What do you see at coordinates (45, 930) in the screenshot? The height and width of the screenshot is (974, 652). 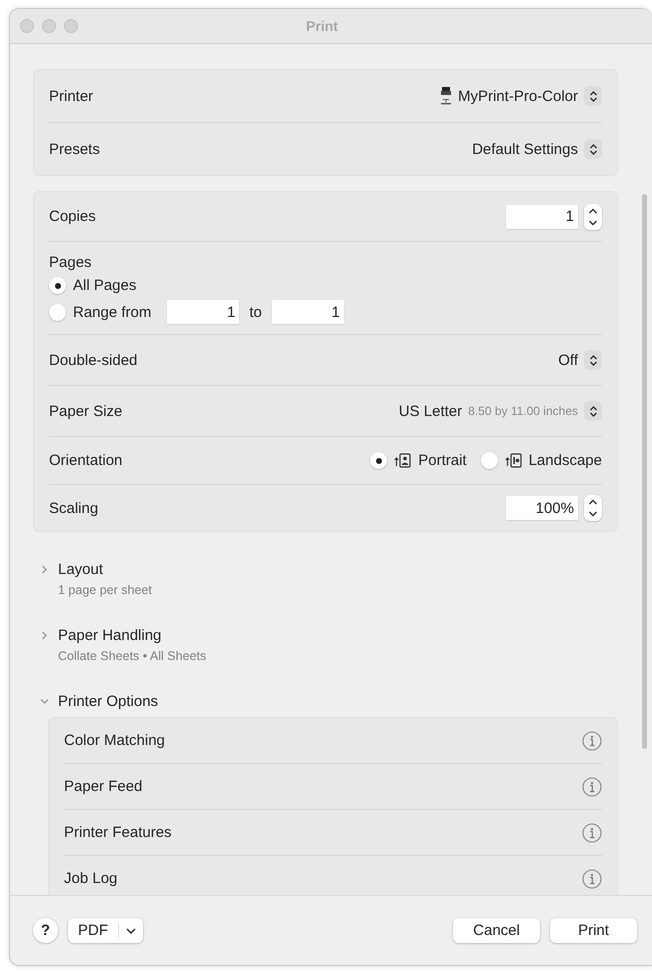 I see `help-button: ?` at bounding box center [45, 930].